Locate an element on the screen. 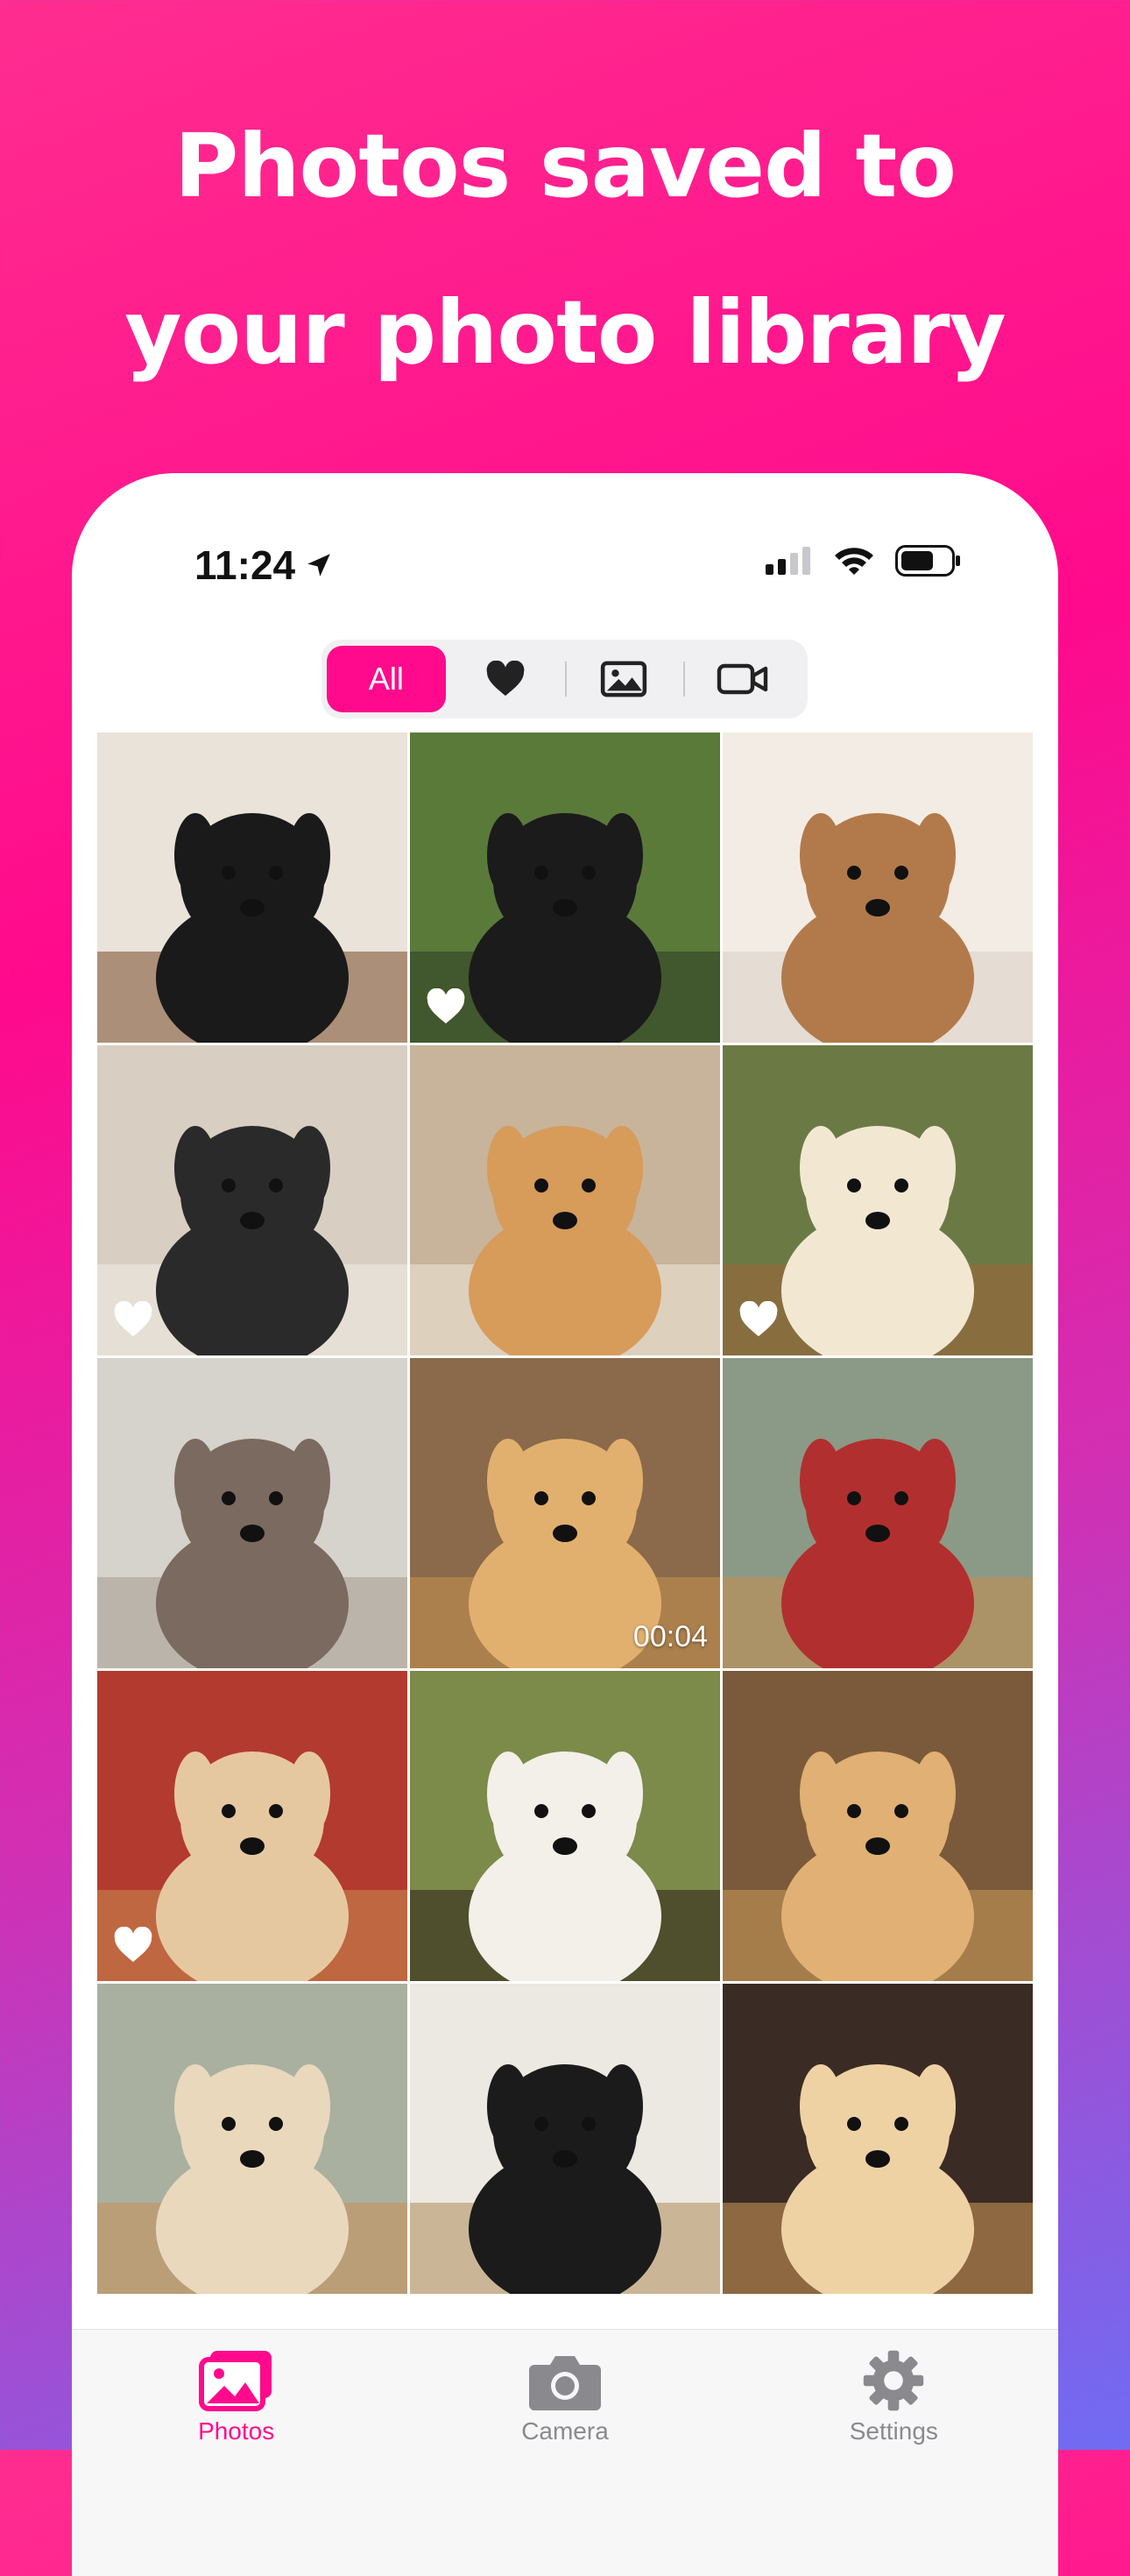  photo-icon is located at coordinates (624, 679).